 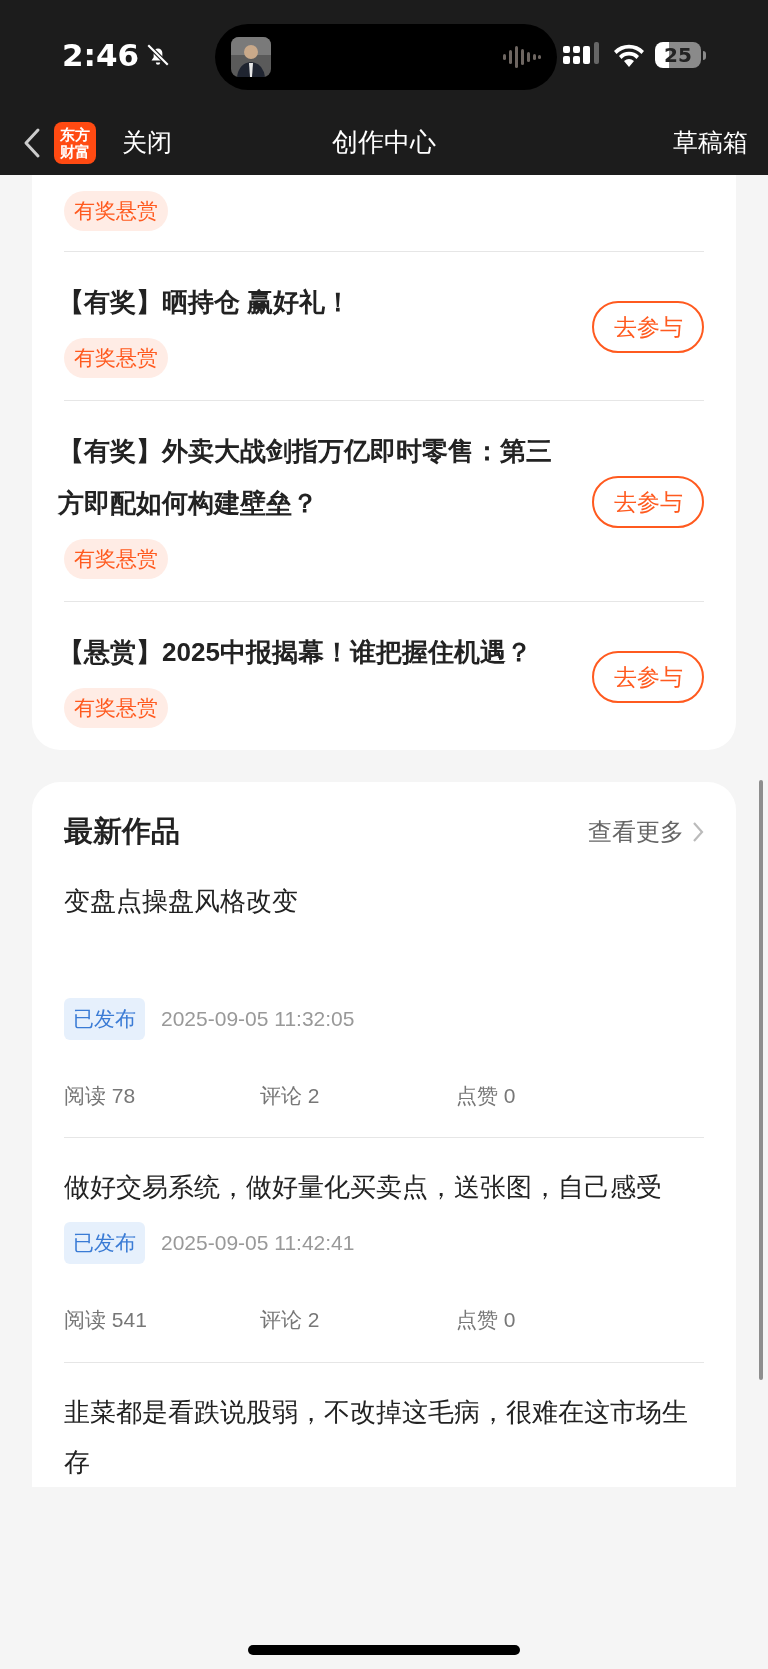 What do you see at coordinates (147, 142) in the screenshot?
I see `close-button: 关闭` at bounding box center [147, 142].